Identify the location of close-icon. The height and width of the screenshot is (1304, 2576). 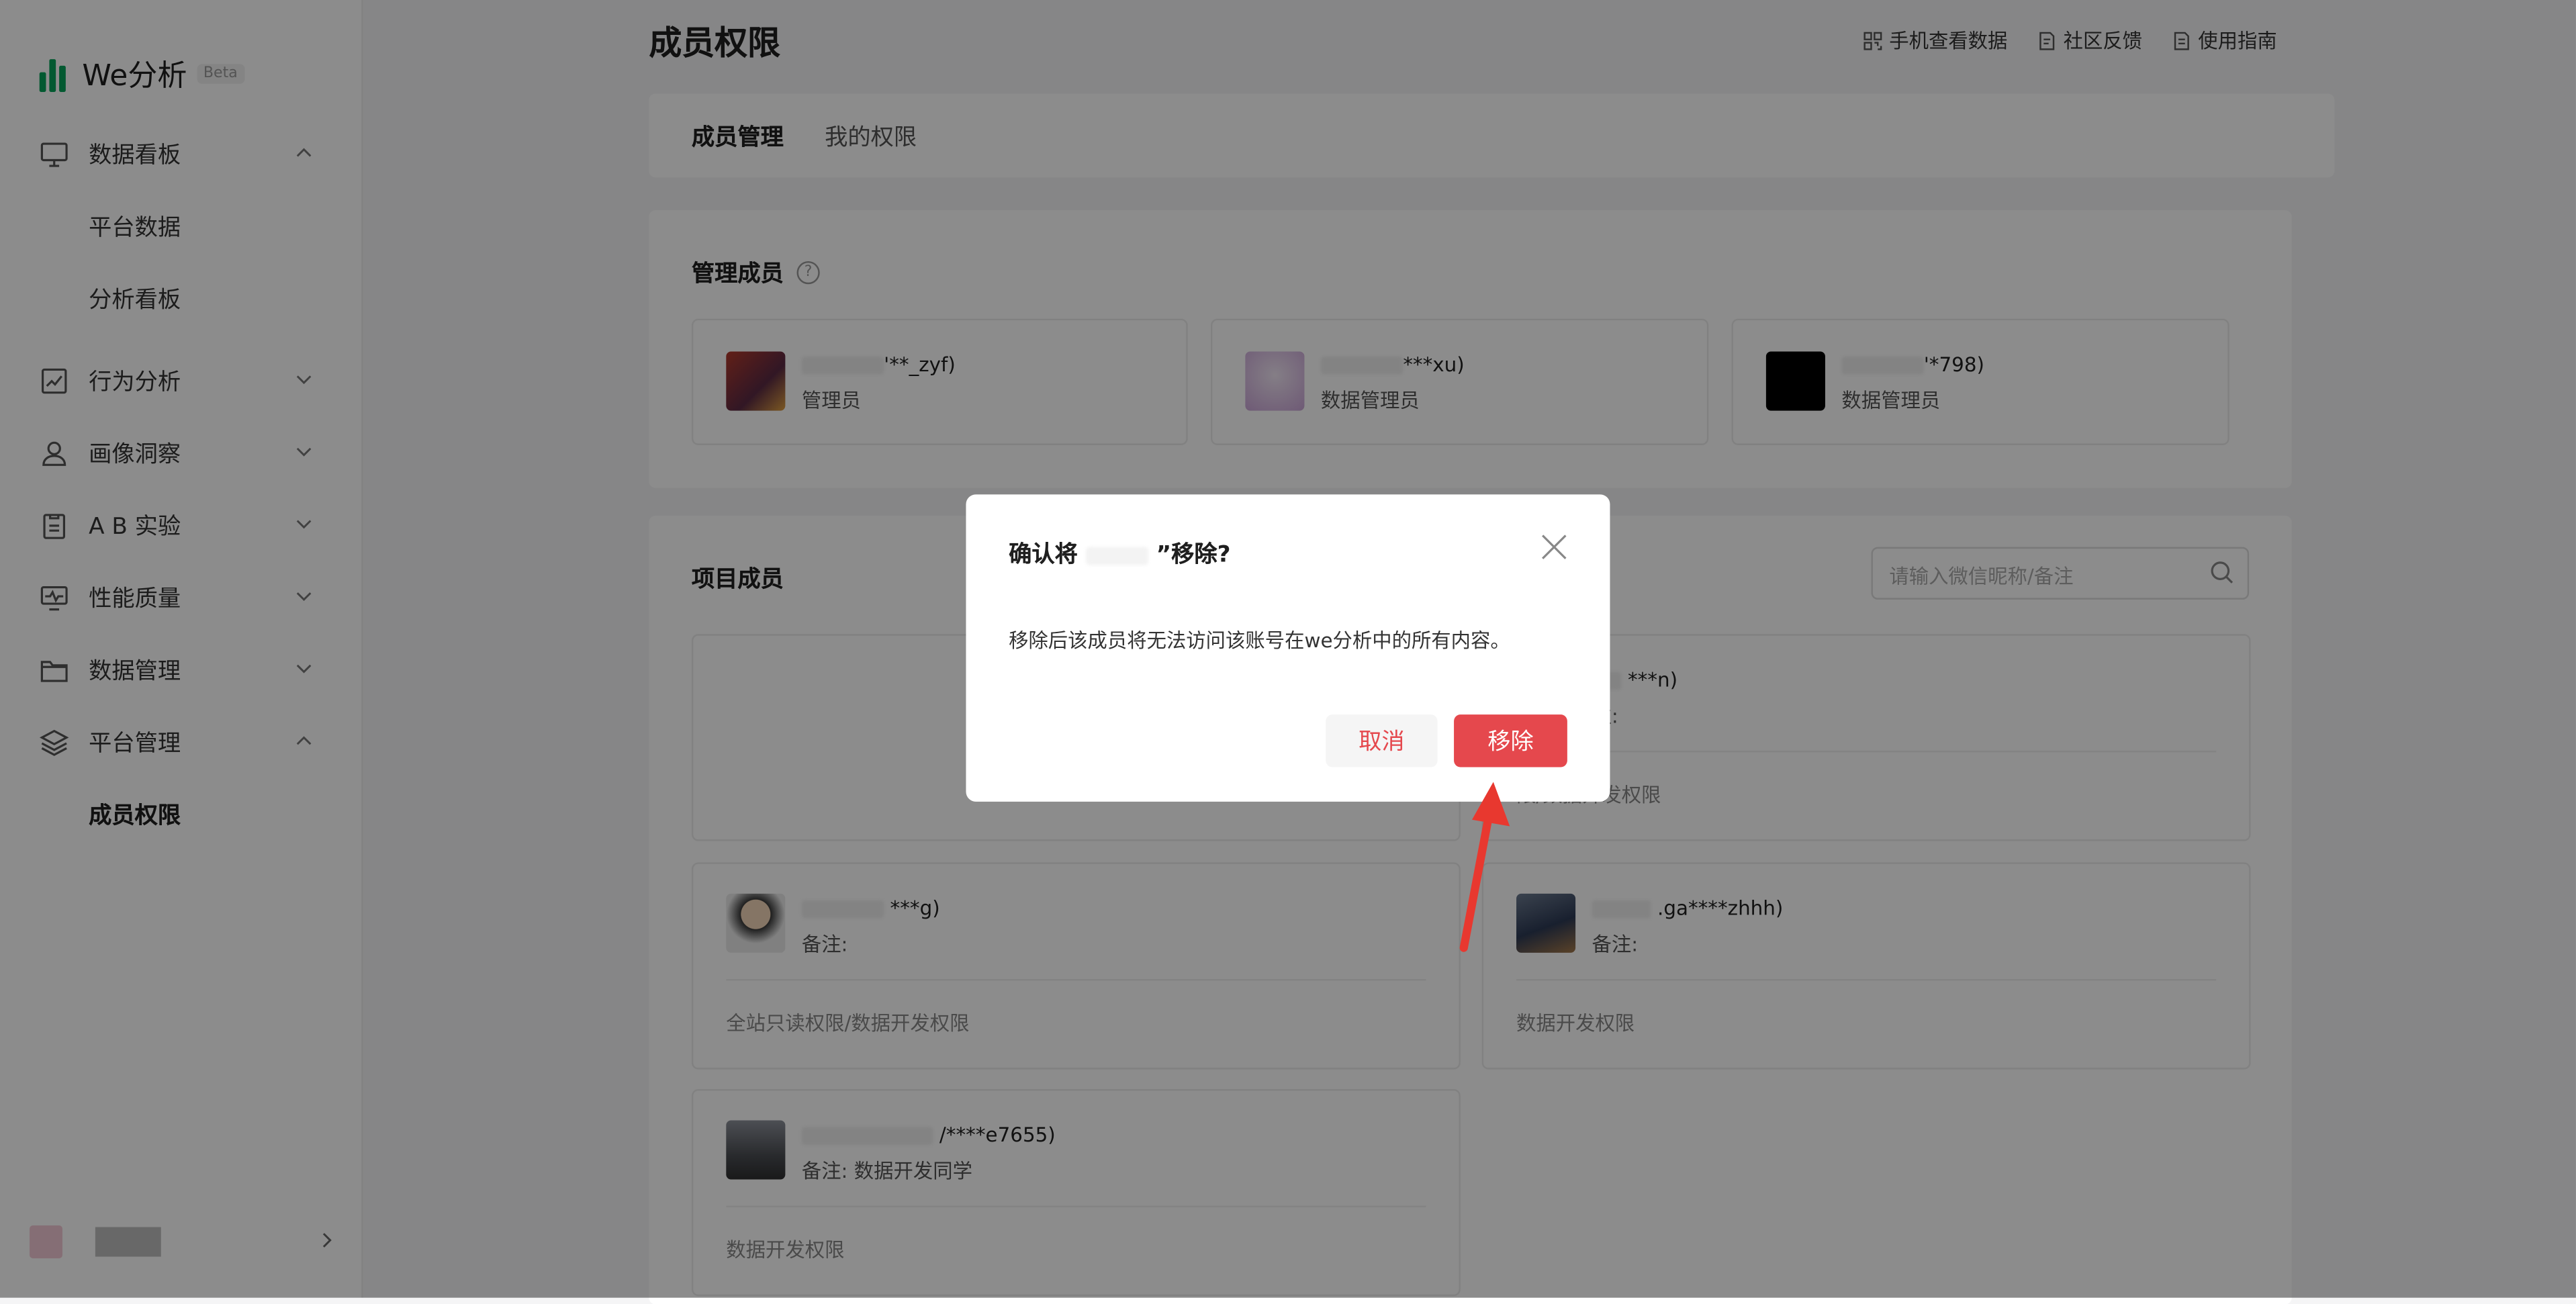
(1554, 547).